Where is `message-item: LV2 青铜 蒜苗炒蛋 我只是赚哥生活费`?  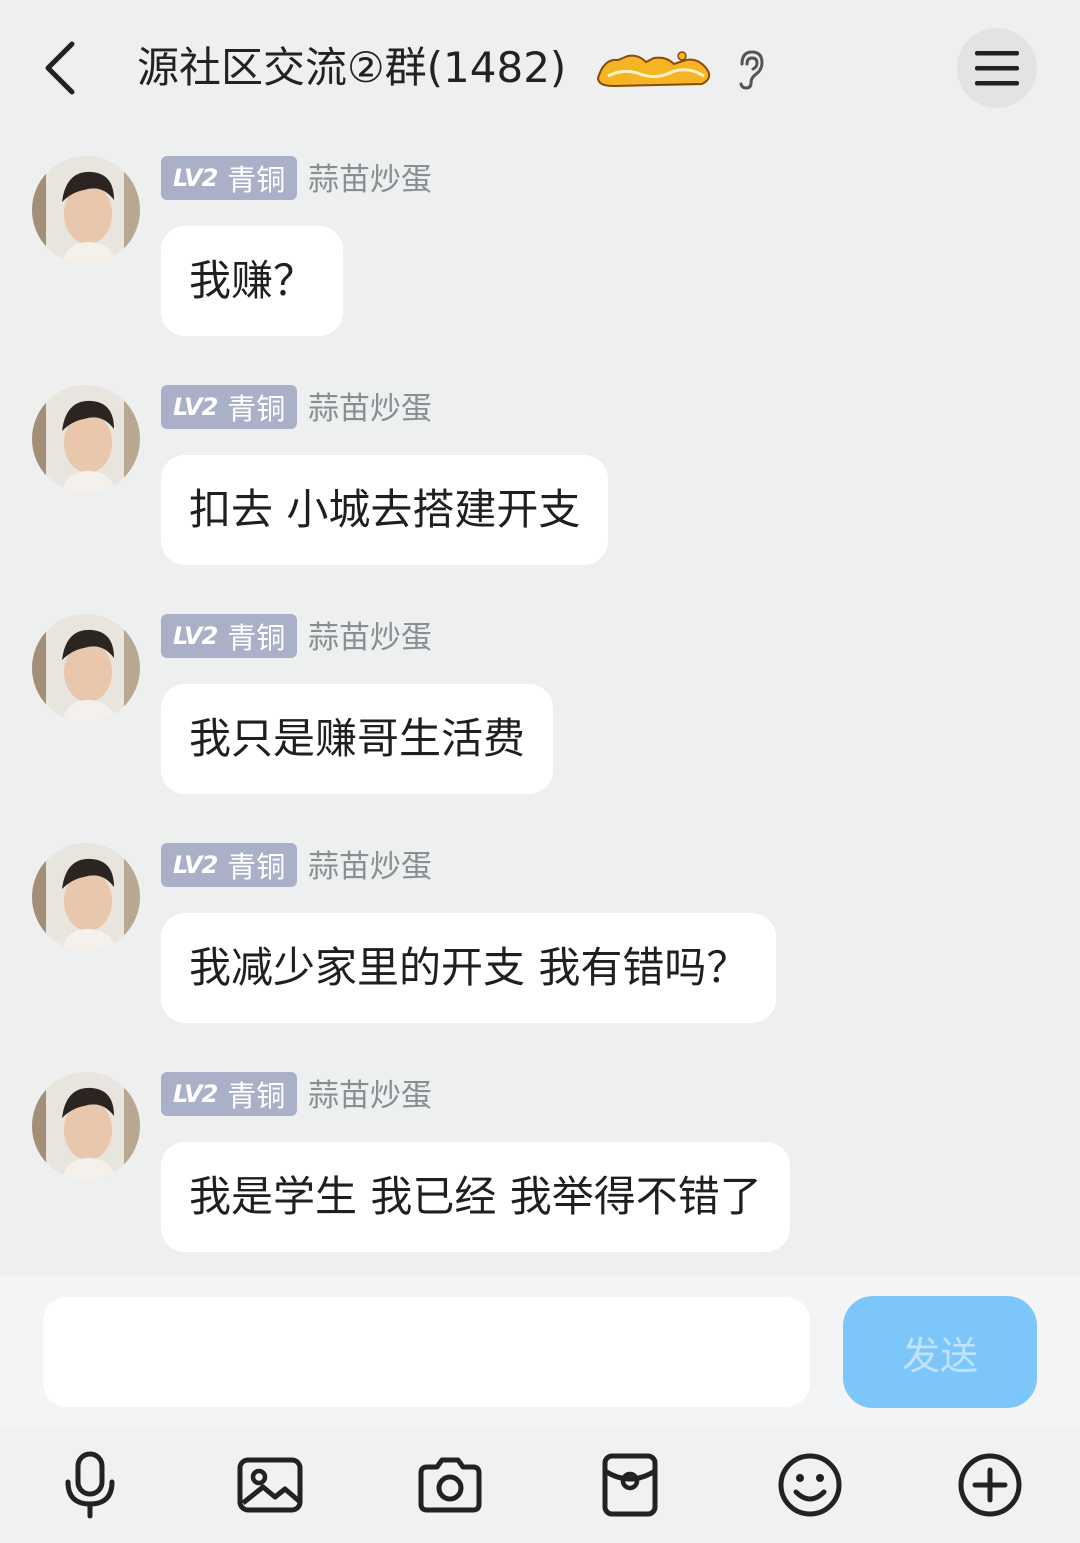 message-item: LV2 青铜 蒜苗炒蛋 我只是赚哥生活费 is located at coordinates (540, 714).